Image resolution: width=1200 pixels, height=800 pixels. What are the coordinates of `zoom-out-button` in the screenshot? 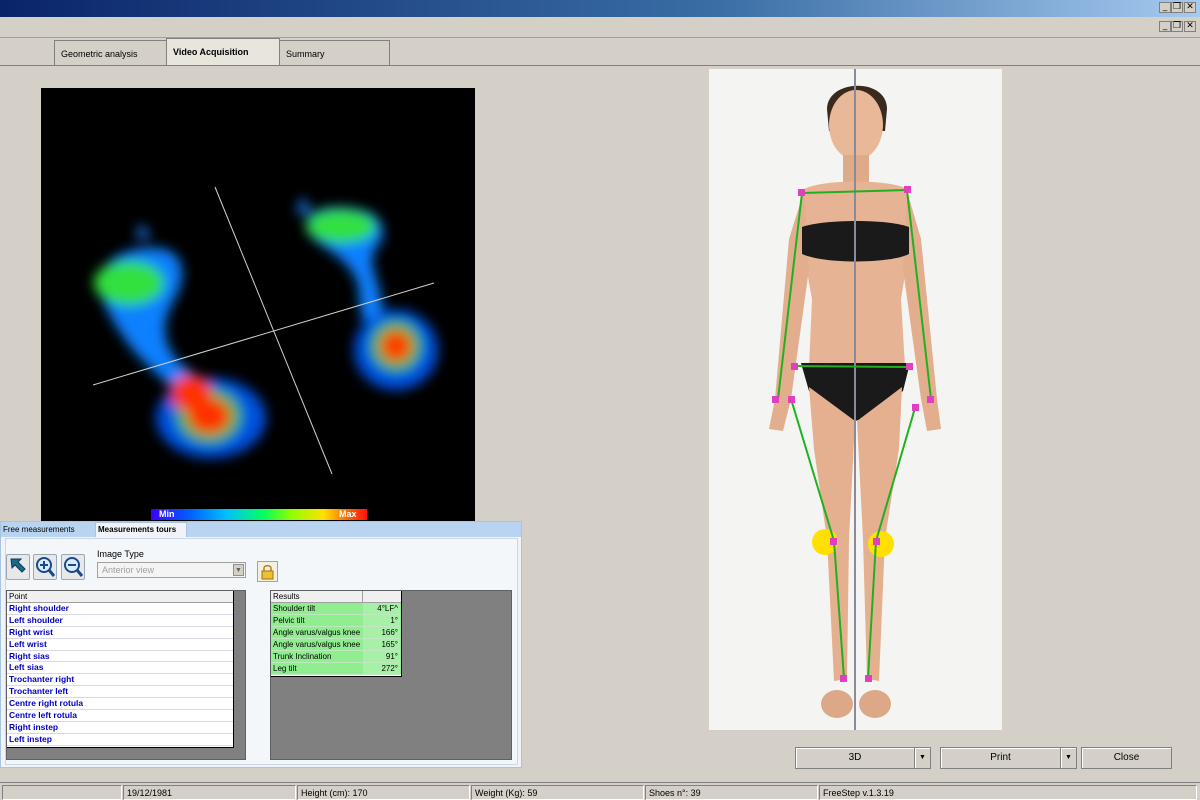 It's located at (73, 567).